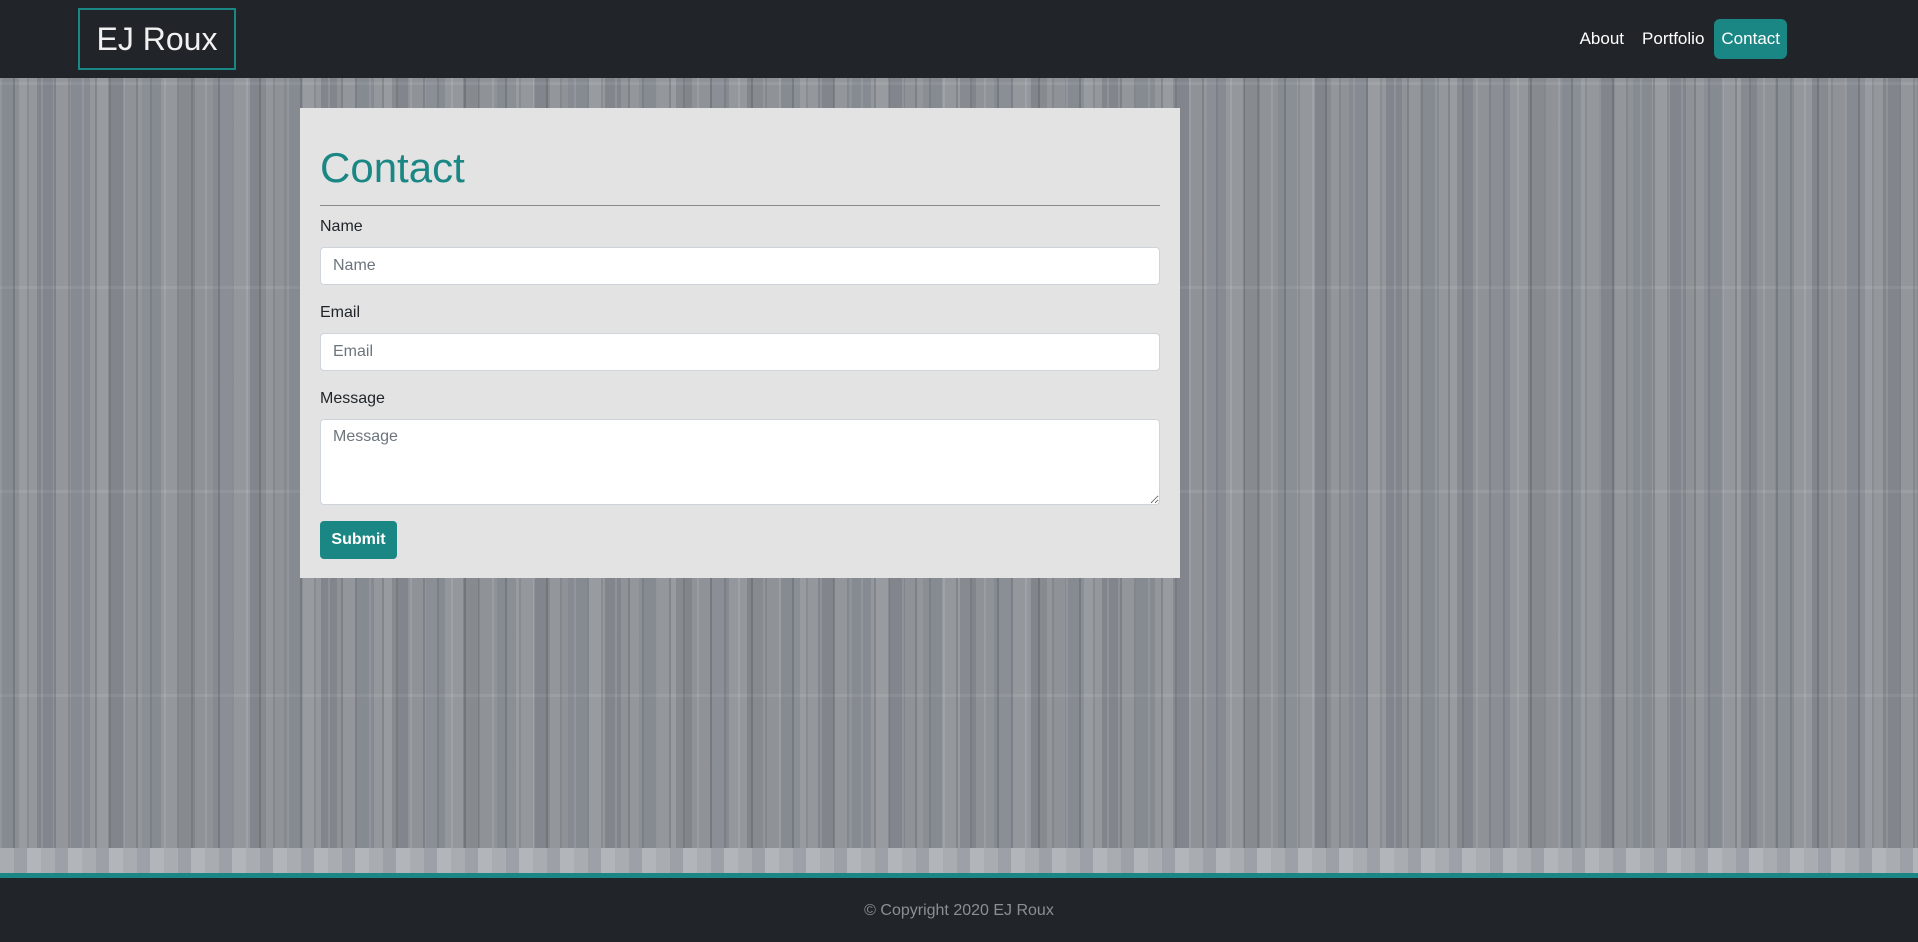 The image size is (1918, 942). Describe the element at coordinates (392, 167) in the screenshot. I see `page-title: Contact` at that location.